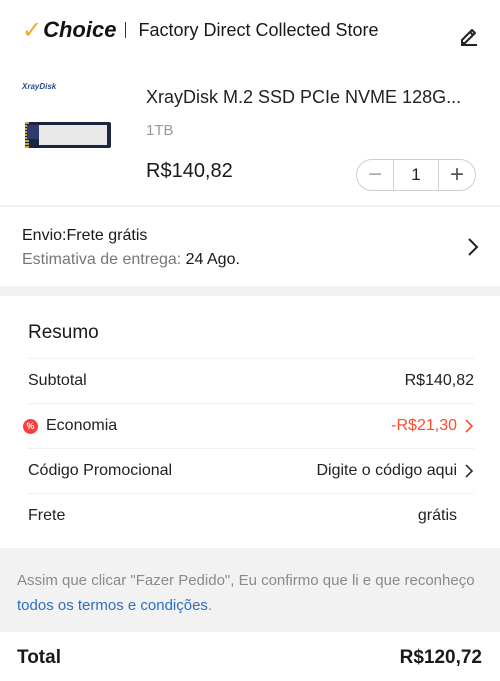 This screenshot has height=681, width=500. What do you see at coordinates (439, 380) in the screenshot?
I see `subtotal-value: R$140,82` at bounding box center [439, 380].